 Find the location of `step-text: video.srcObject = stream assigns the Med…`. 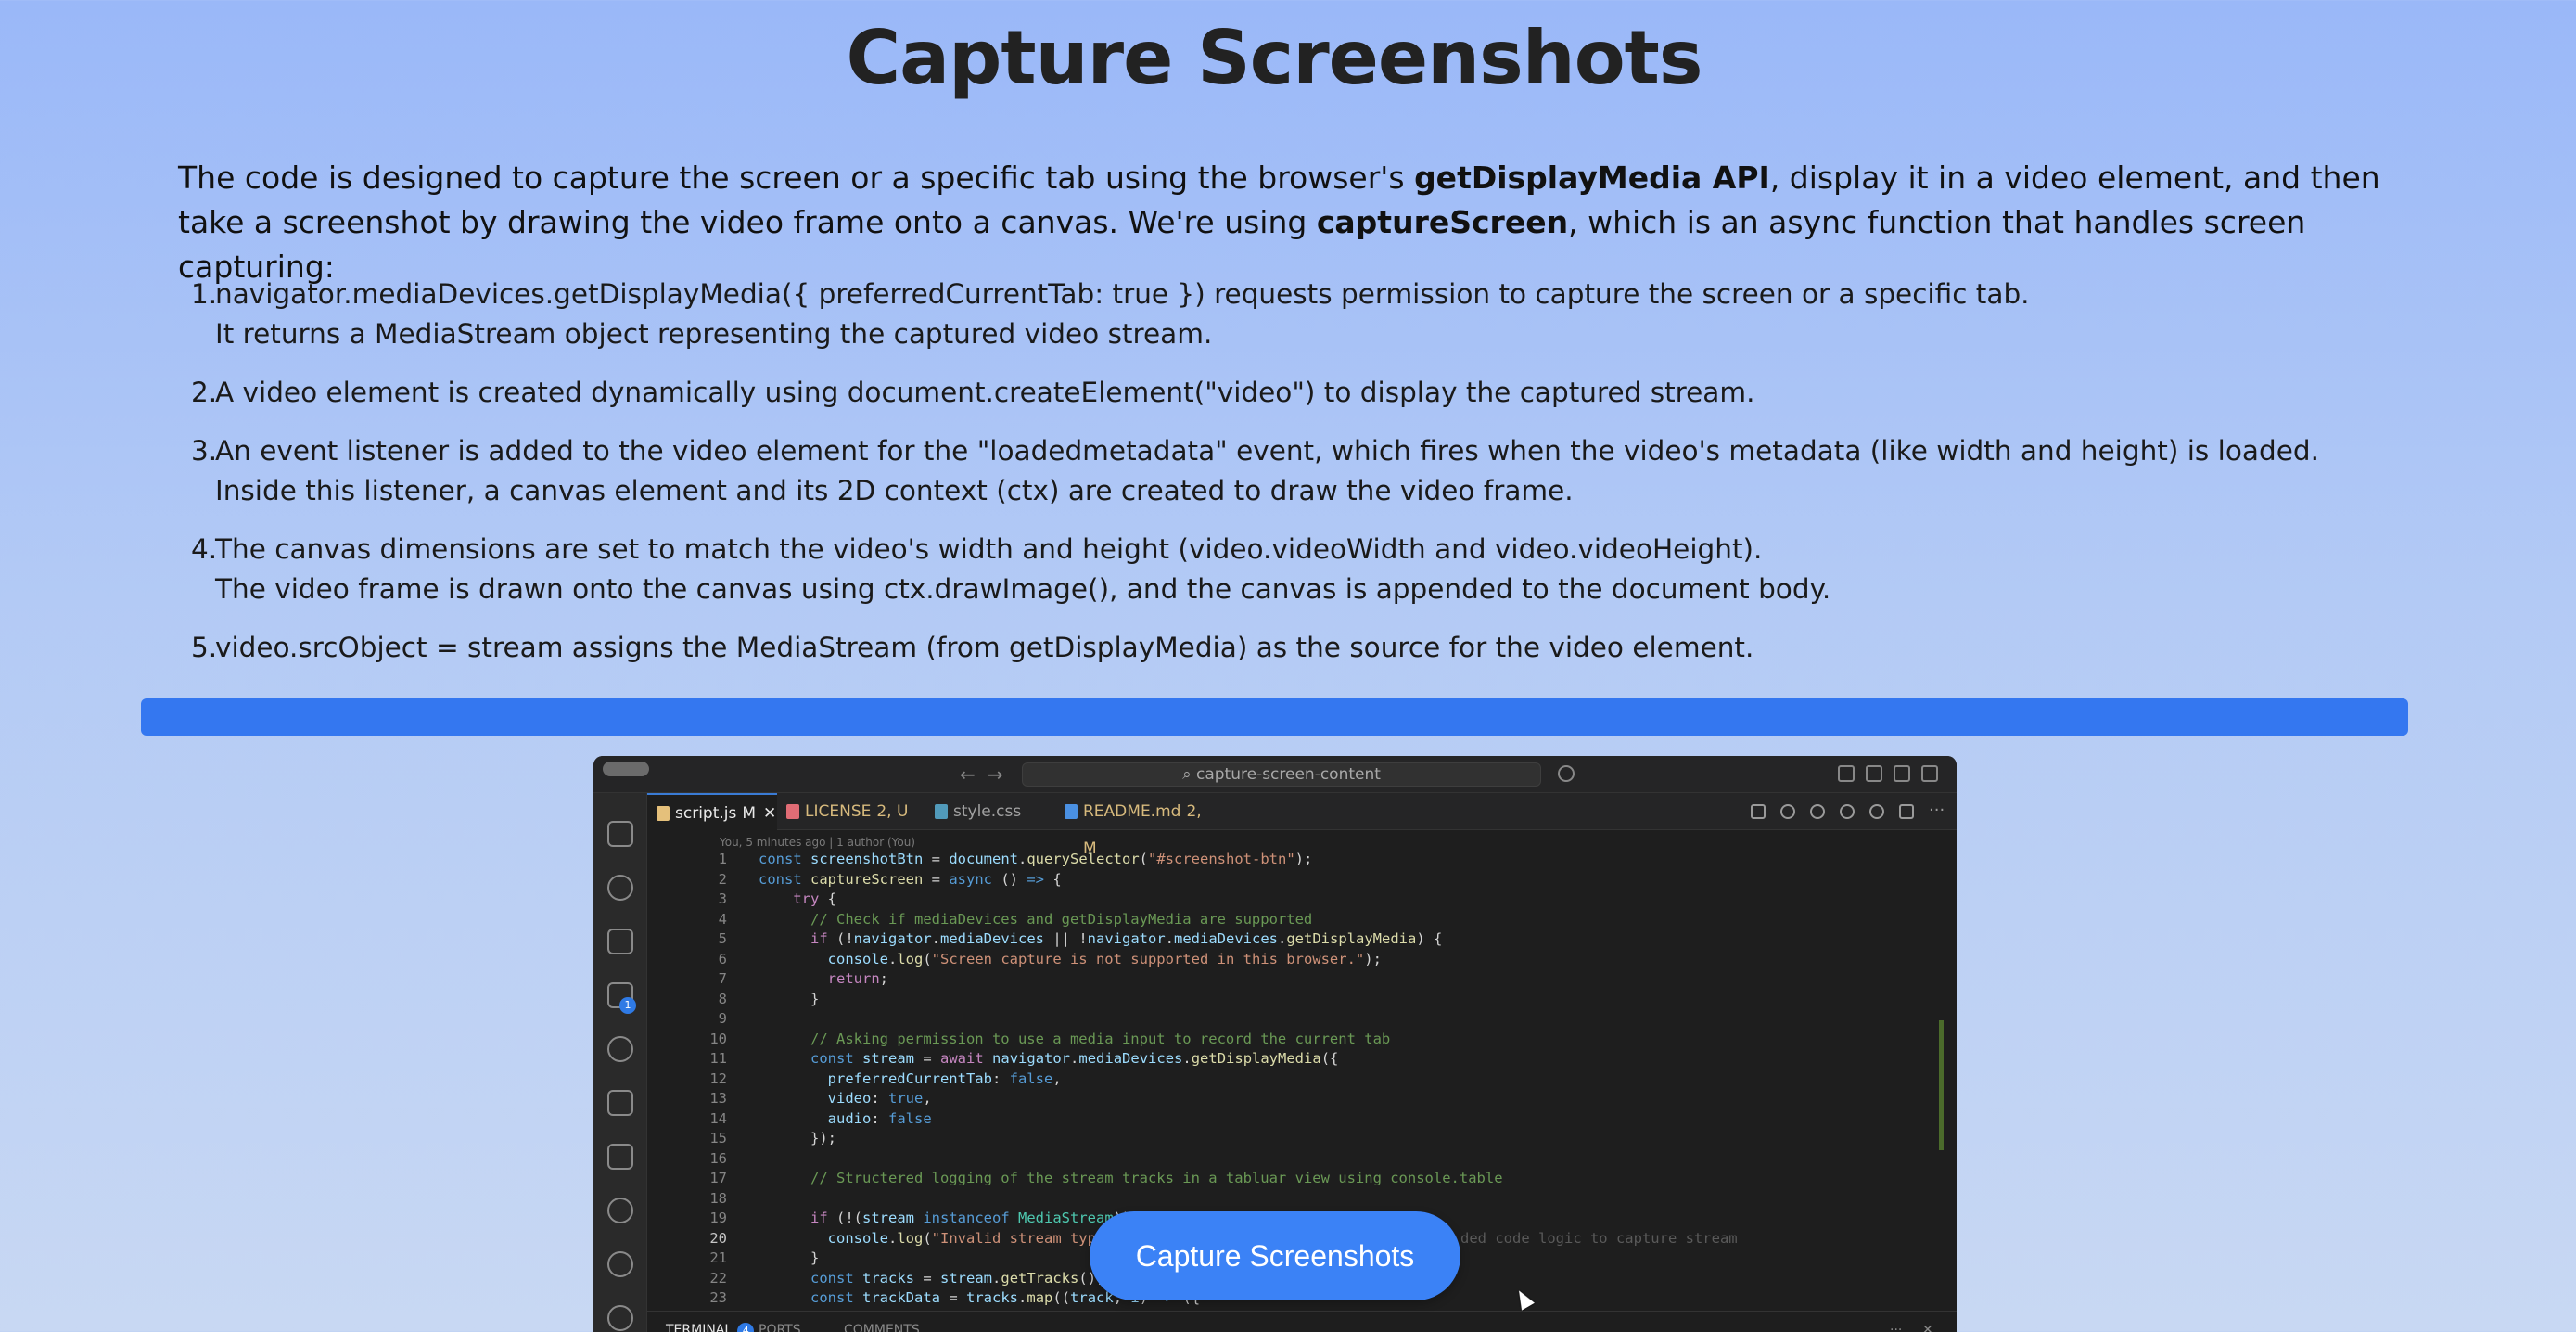

step-text: video.srcObject = stream assigns the Med… is located at coordinates (984, 647).